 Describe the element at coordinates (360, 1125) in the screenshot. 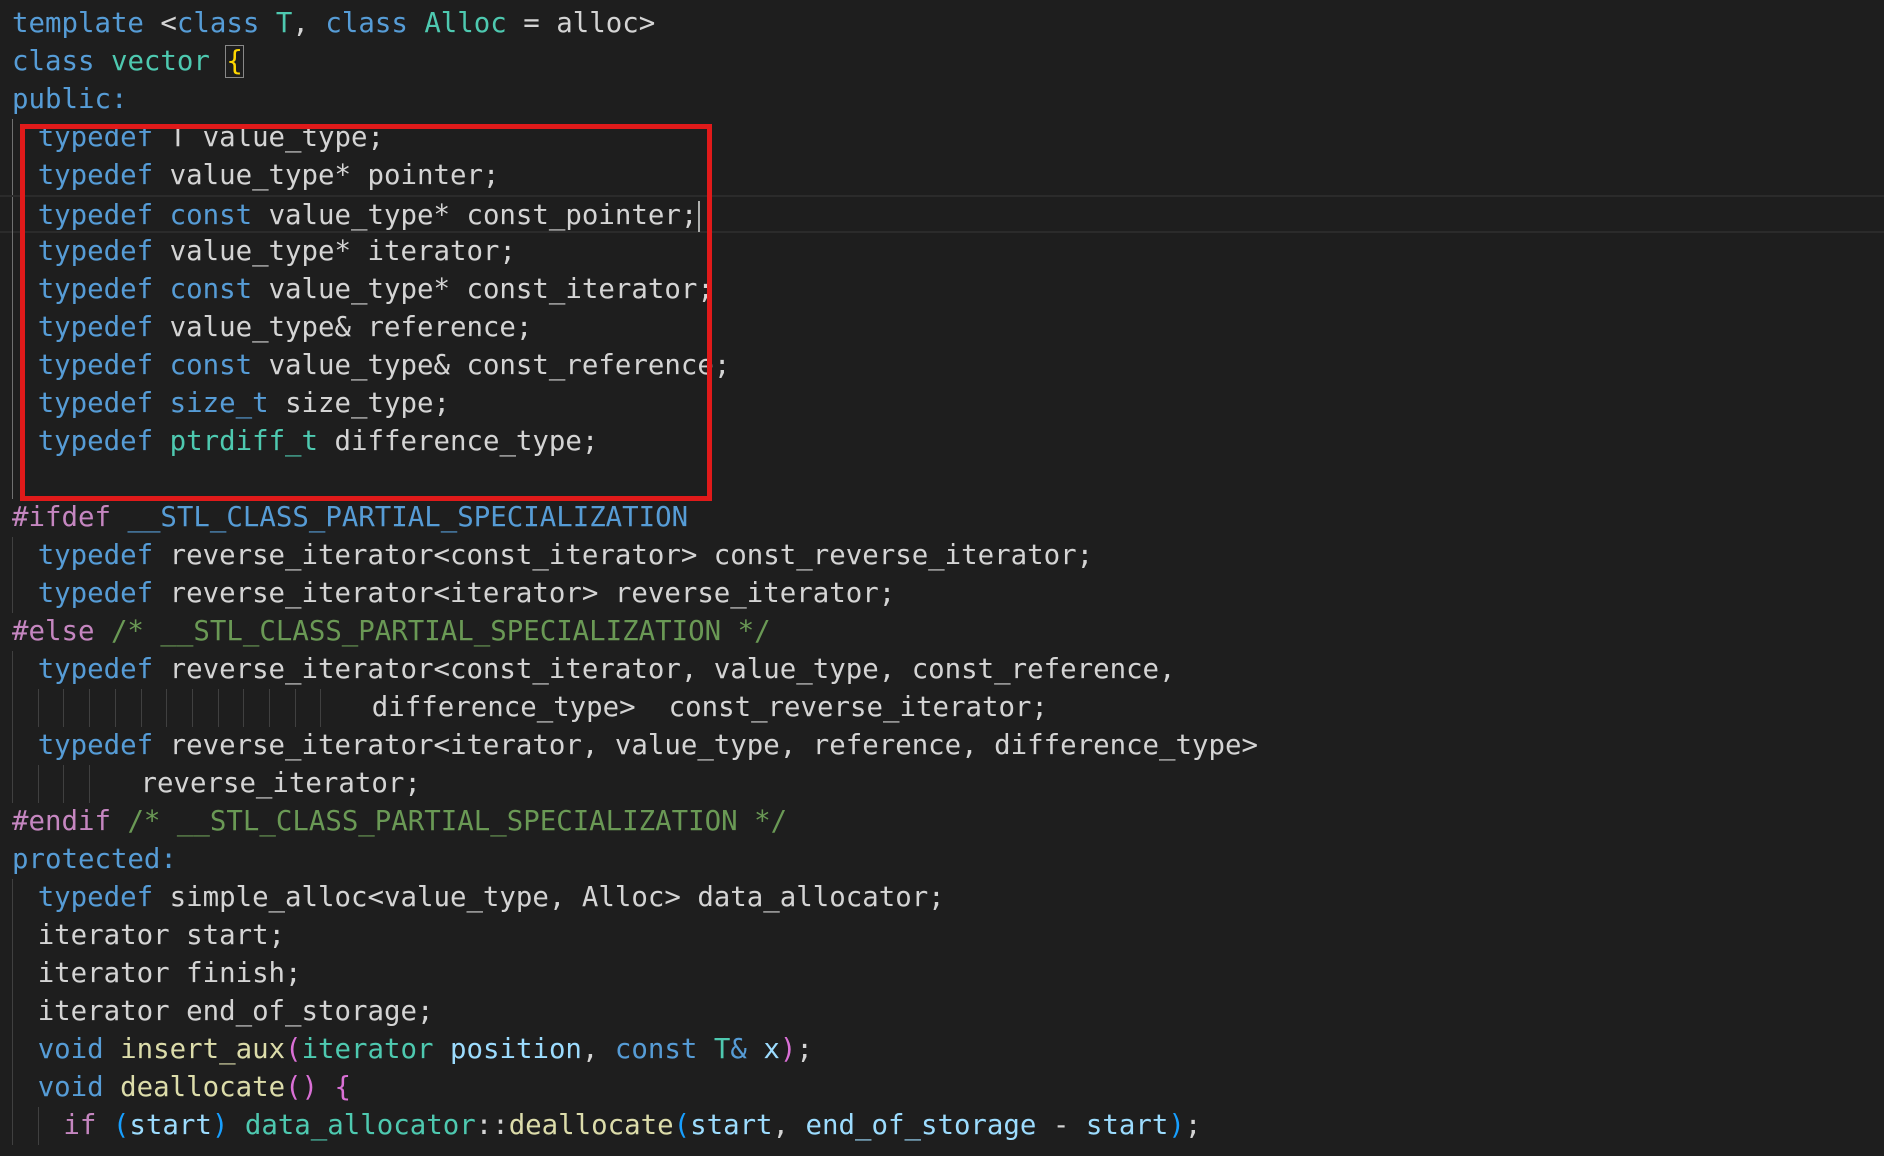

I see `code-token: data_allocator` at that location.